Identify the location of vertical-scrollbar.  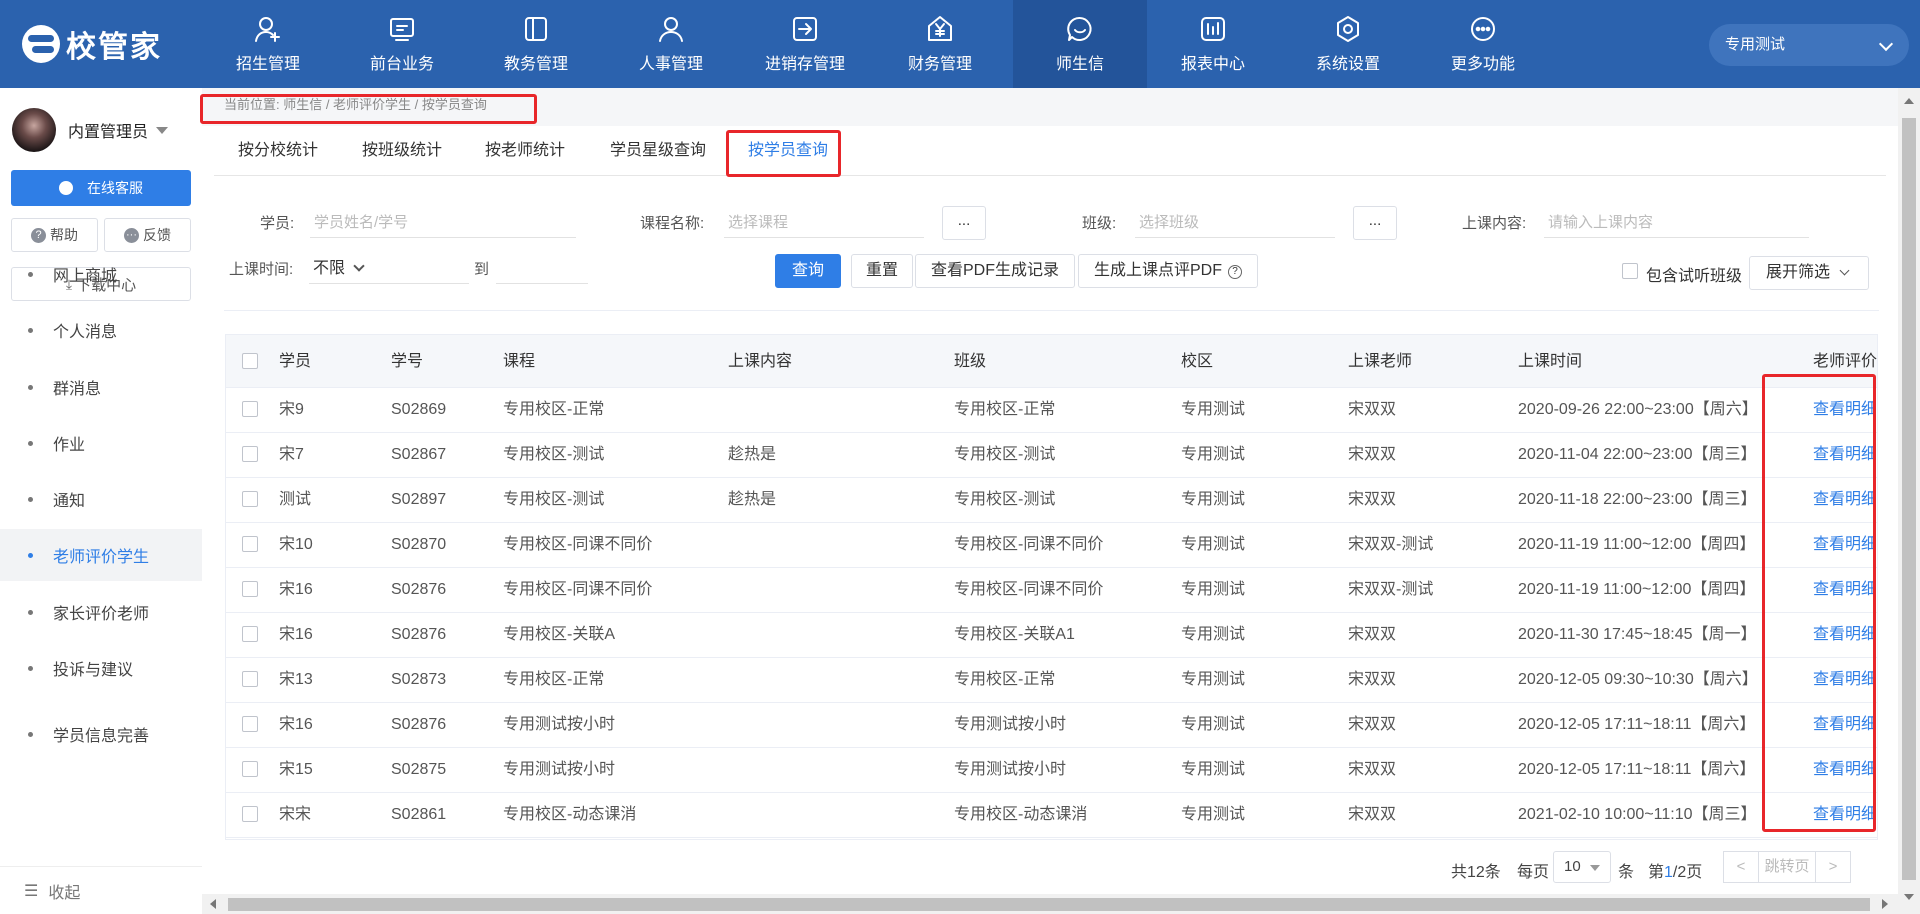
(1909, 501).